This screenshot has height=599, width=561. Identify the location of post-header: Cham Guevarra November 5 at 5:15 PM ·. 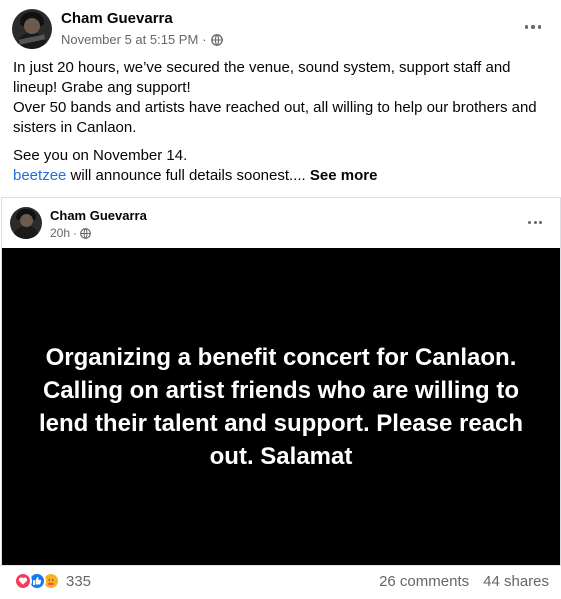
(280, 31).